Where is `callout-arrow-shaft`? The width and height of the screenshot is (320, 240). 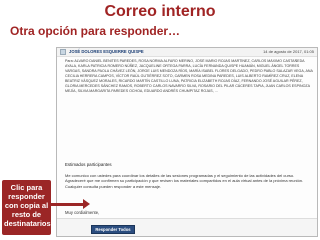
callout-arrow-shaft is located at coordinates (68, 204).